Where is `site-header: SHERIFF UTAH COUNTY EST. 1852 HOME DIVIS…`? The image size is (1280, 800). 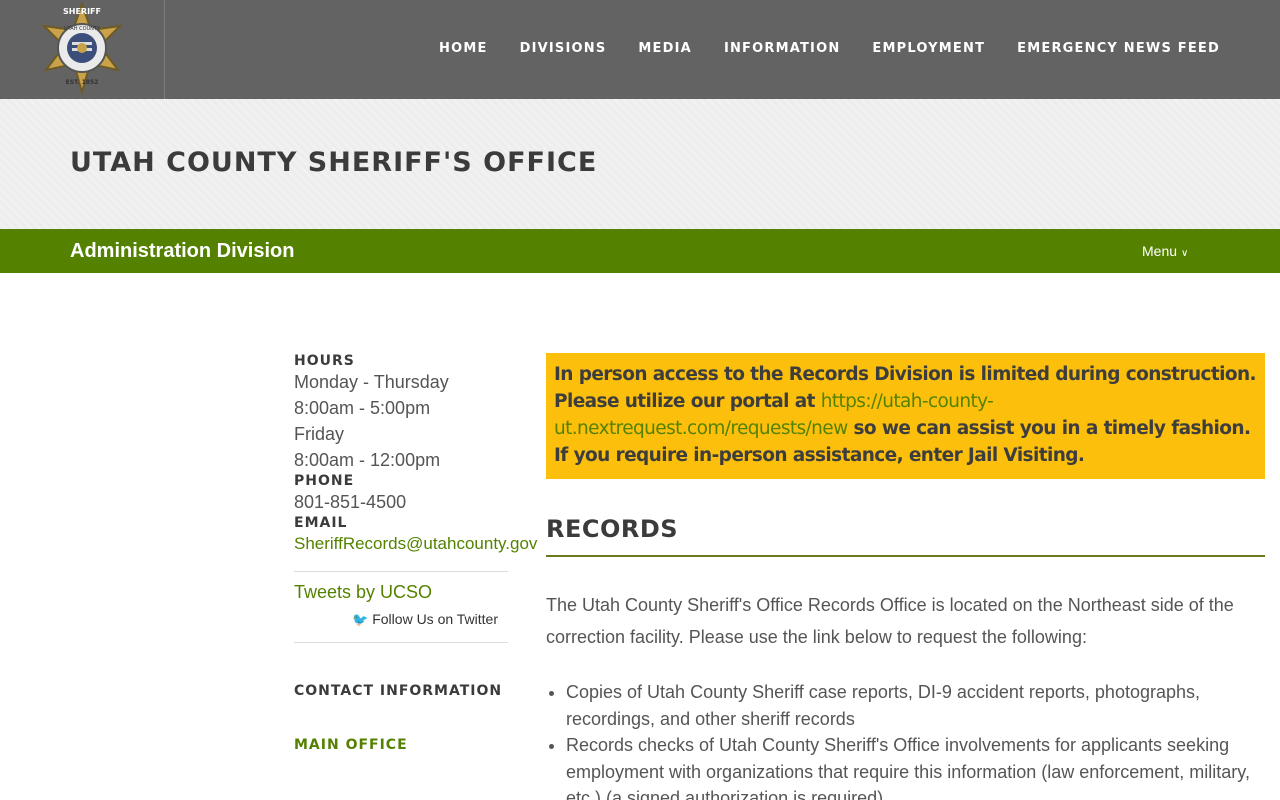
site-header: SHERIFF UTAH COUNTY EST. 1852 HOME DIVIS… is located at coordinates (640, 49).